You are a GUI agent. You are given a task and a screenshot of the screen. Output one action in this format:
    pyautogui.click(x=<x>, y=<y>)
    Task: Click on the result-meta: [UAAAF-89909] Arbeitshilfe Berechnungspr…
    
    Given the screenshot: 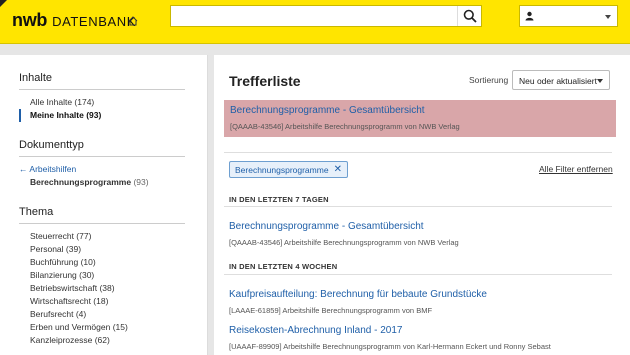 What is the action you would take?
    pyautogui.click(x=390, y=346)
    